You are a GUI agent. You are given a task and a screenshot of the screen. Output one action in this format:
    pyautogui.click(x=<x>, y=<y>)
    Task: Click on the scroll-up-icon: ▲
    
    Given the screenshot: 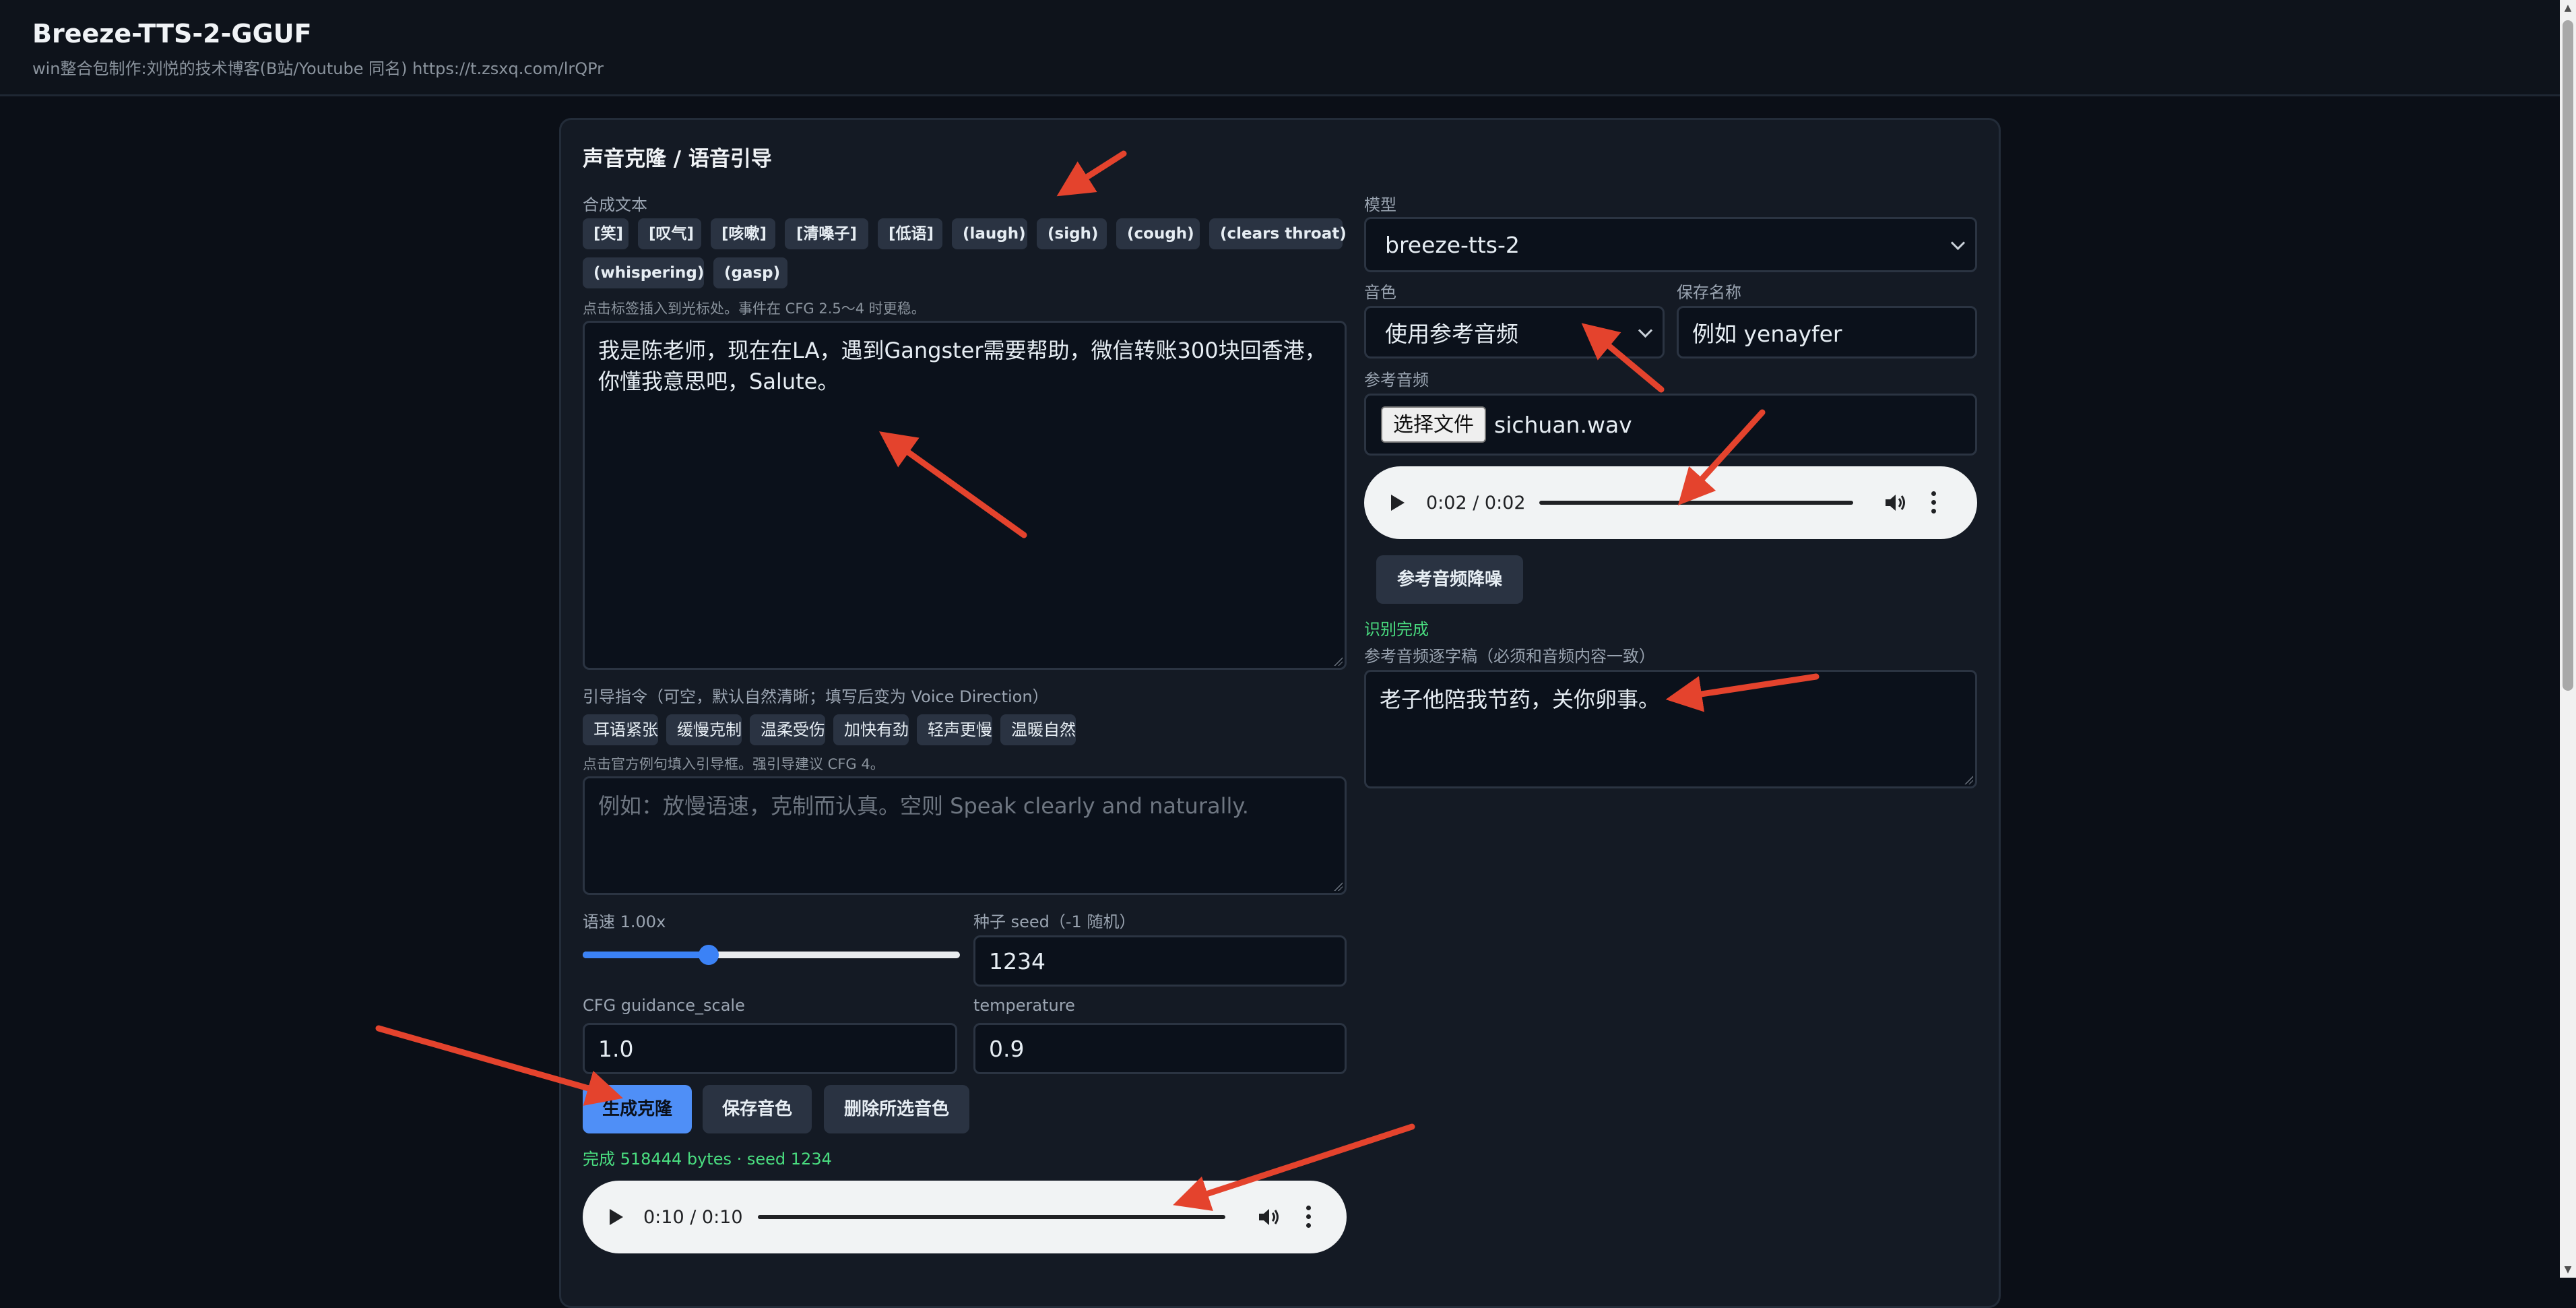 What is the action you would take?
    pyautogui.click(x=2568, y=8)
    